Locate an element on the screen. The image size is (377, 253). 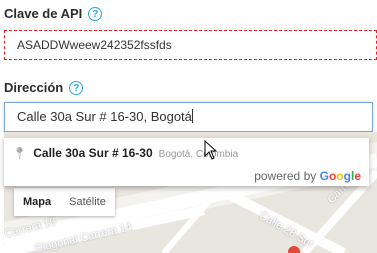
address-label: Dirección ? is located at coordinates (44, 87).